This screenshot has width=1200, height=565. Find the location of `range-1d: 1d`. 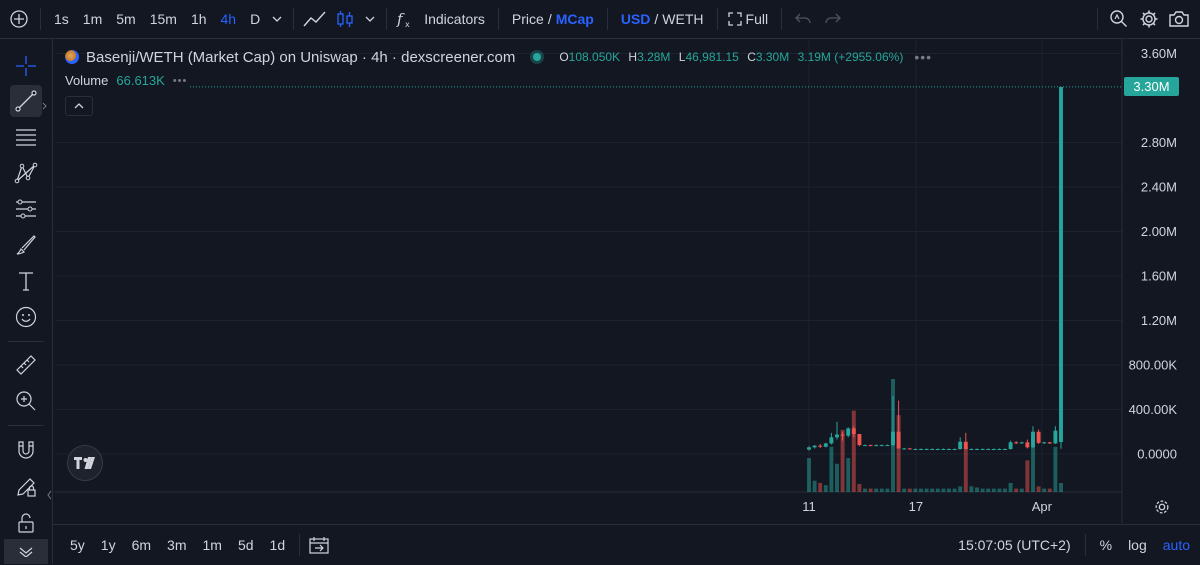

range-1d: 1d is located at coordinates (278, 545).